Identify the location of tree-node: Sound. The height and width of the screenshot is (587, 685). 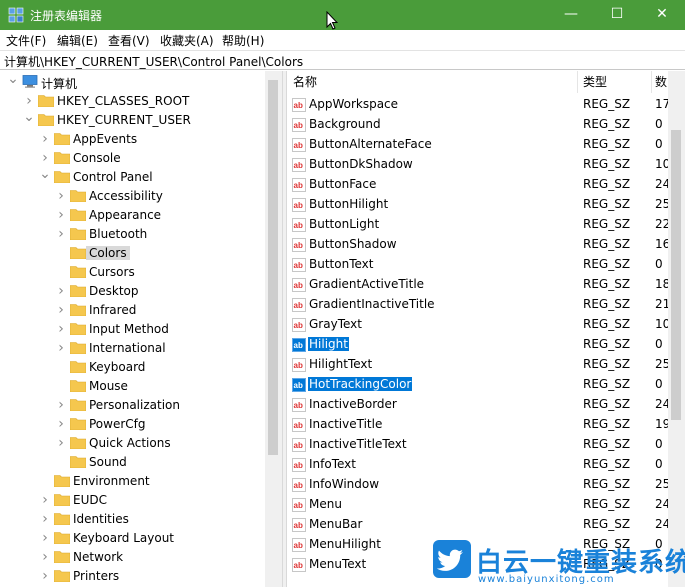
(157, 462).